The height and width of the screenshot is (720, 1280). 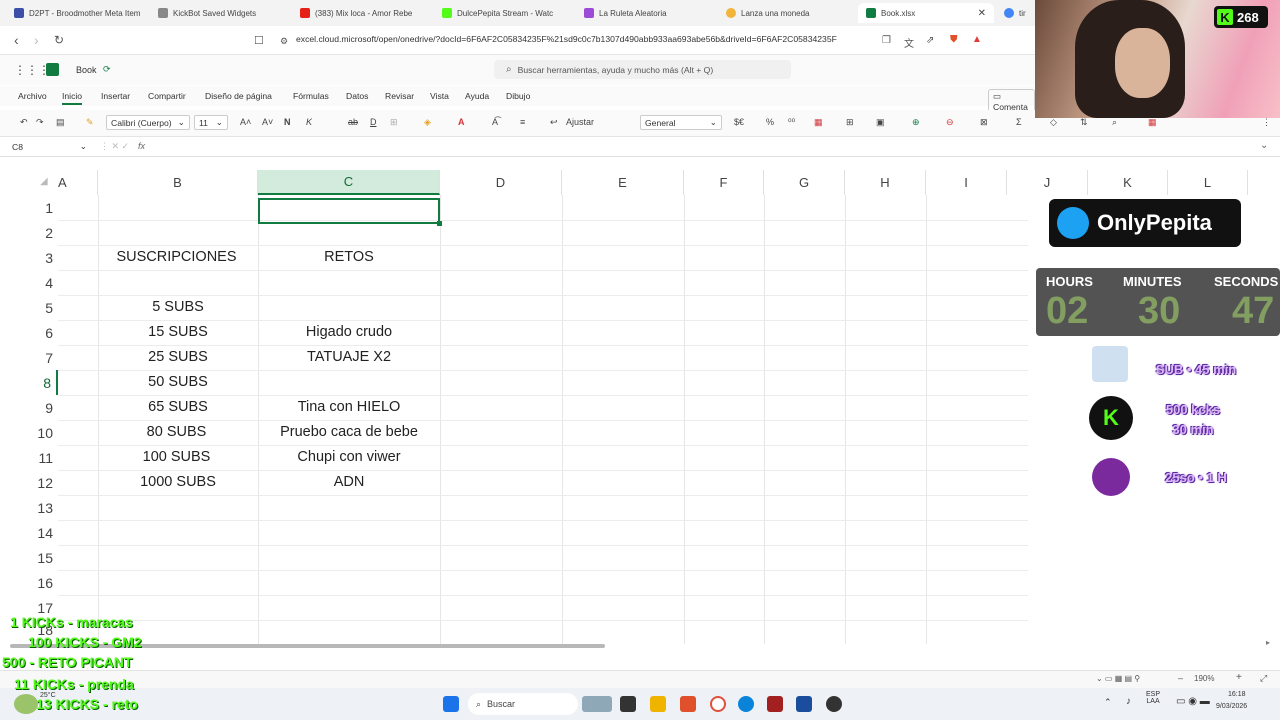 What do you see at coordinates (29, 432) in the screenshot?
I see `row-header: 10` at bounding box center [29, 432].